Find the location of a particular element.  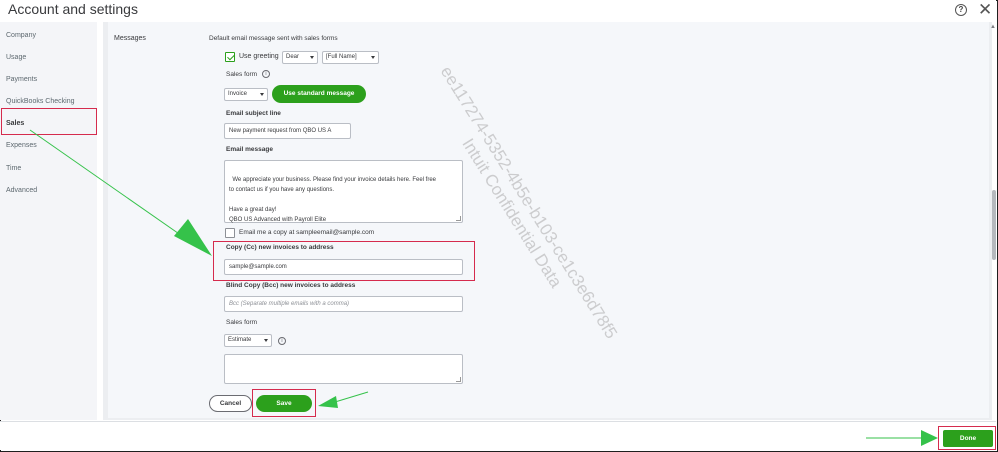

footer-bar is located at coordinates (498, 435).